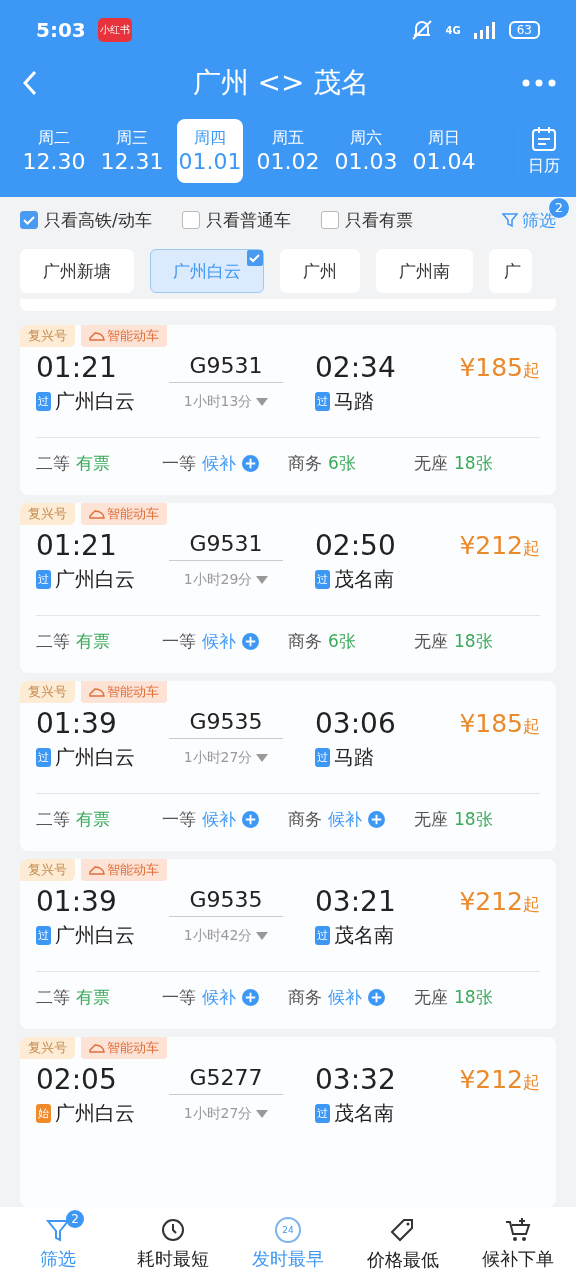 The image size is (576, 1280). Describe the element at coordinates (226, 1079) in the screenshot. I see `train-number: G5277` at that location.